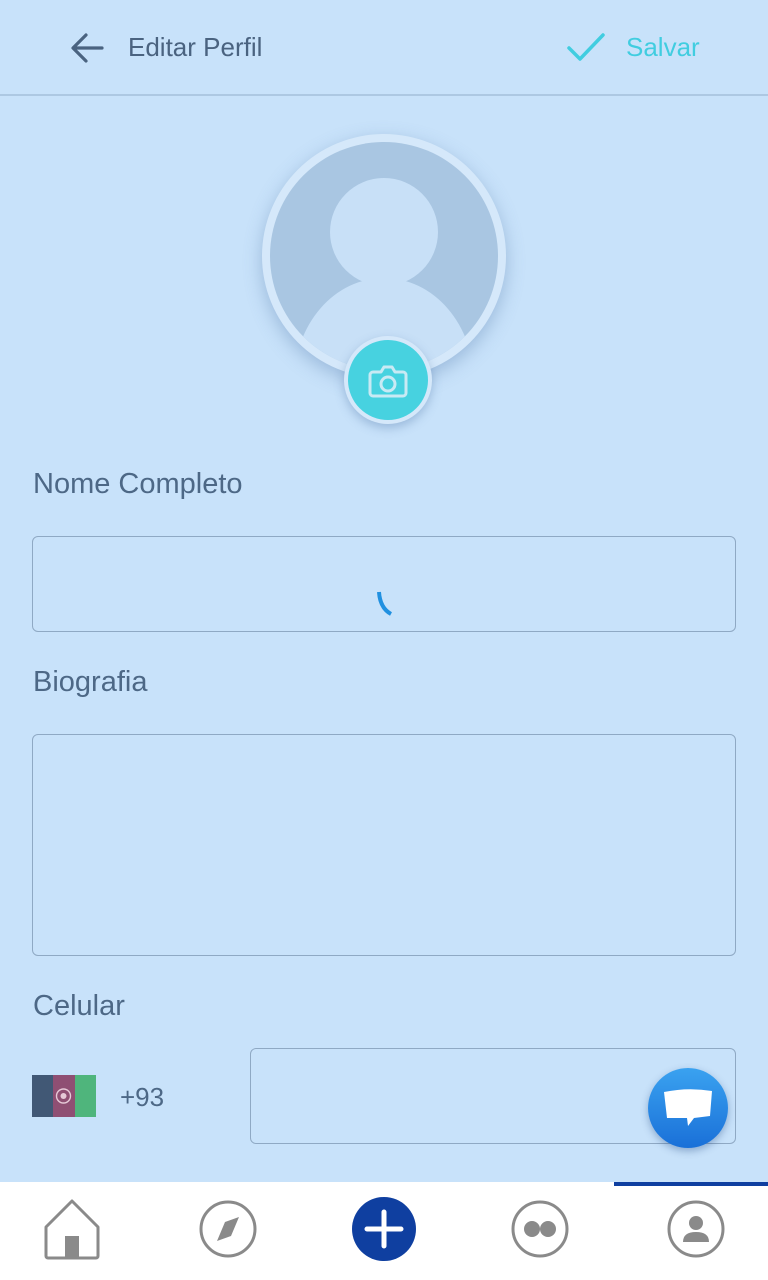  I want to click on loading-spinner-icon, so click(385, 603).